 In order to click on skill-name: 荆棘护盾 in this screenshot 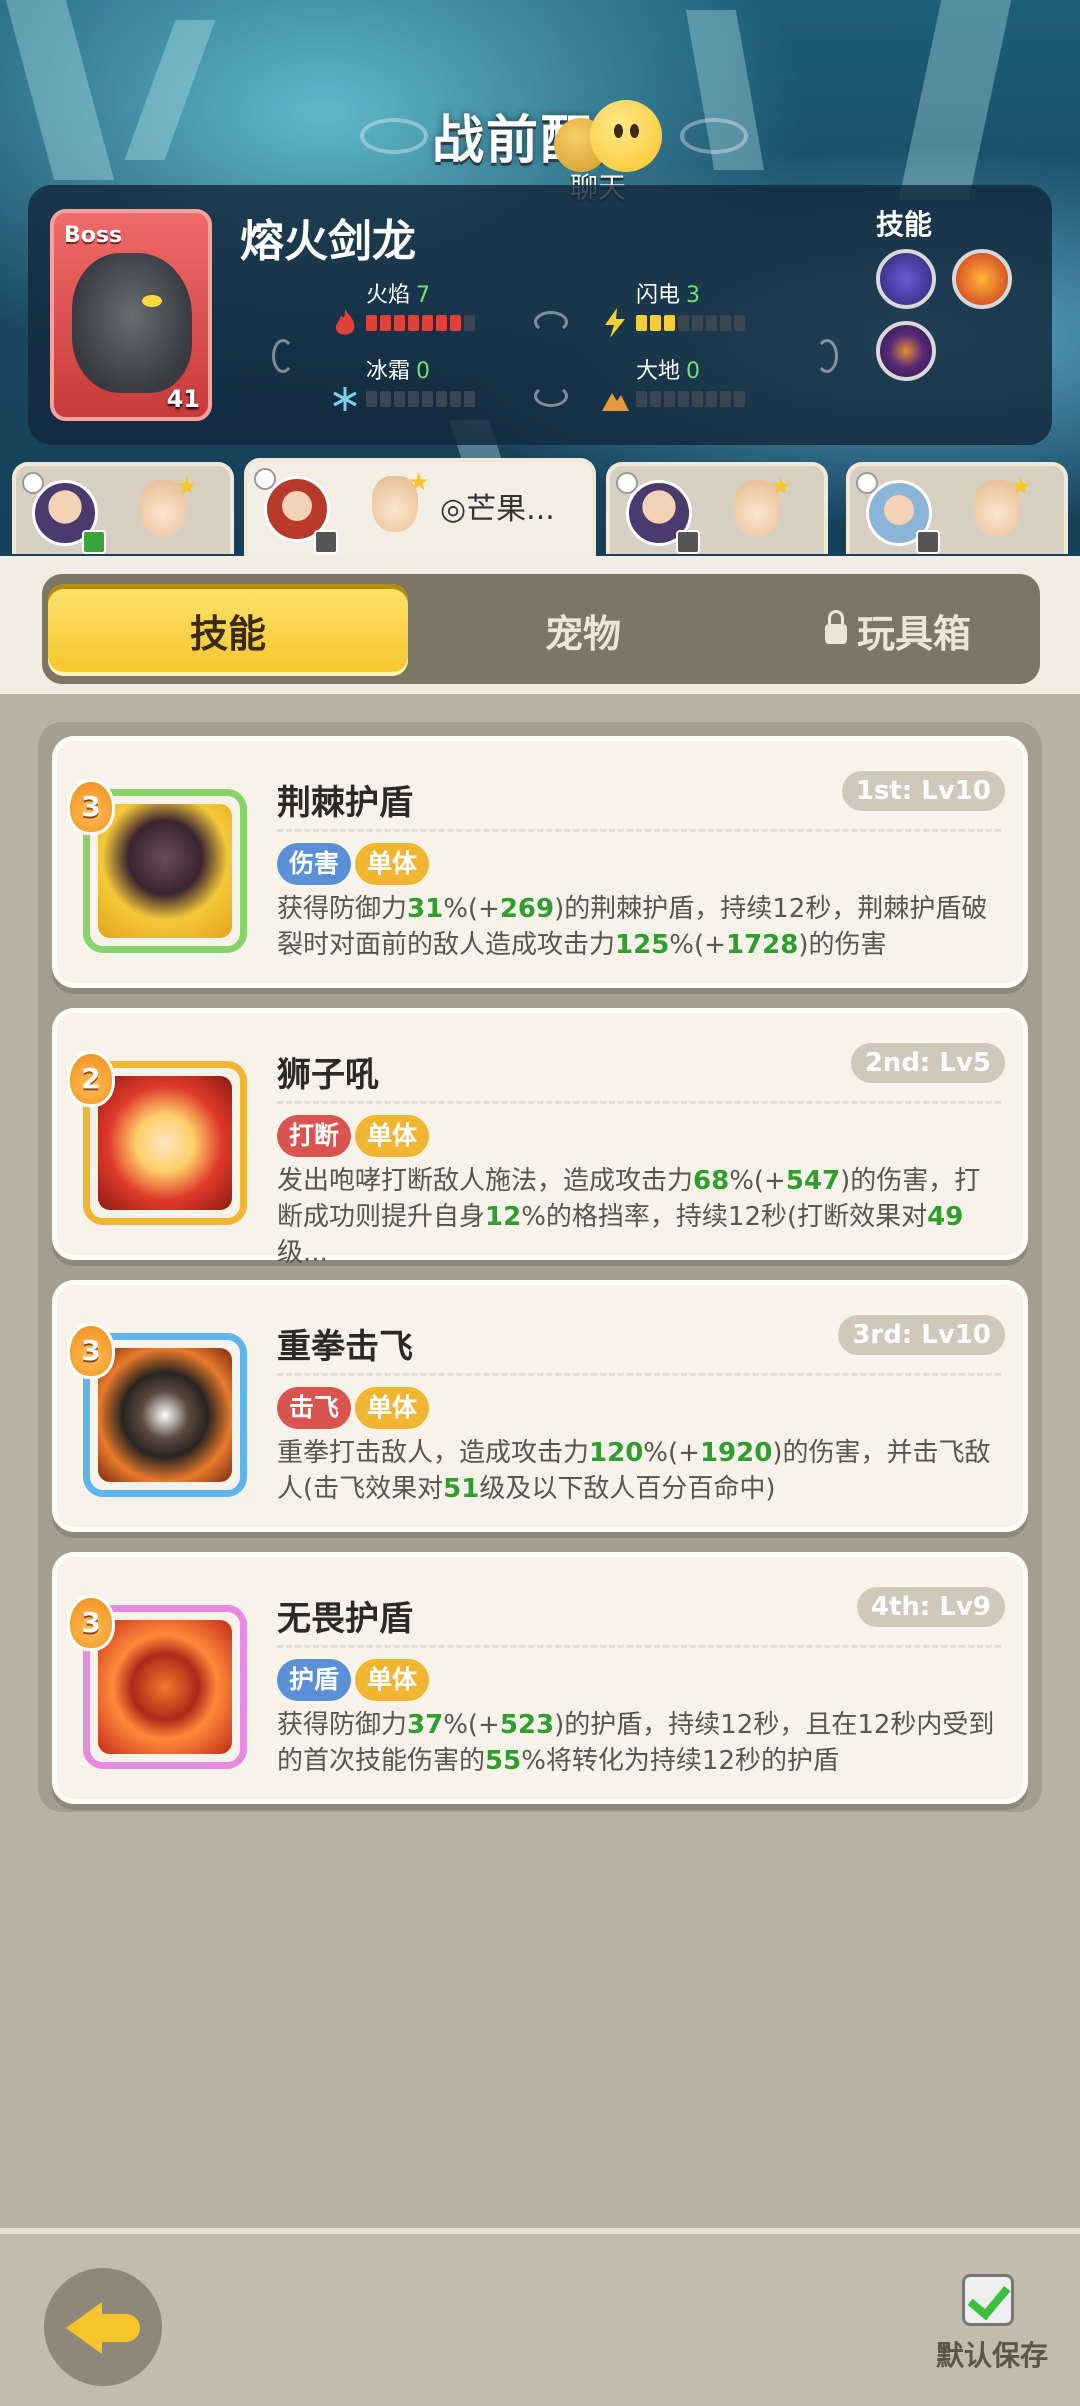, I will do `click(345, 803)`.